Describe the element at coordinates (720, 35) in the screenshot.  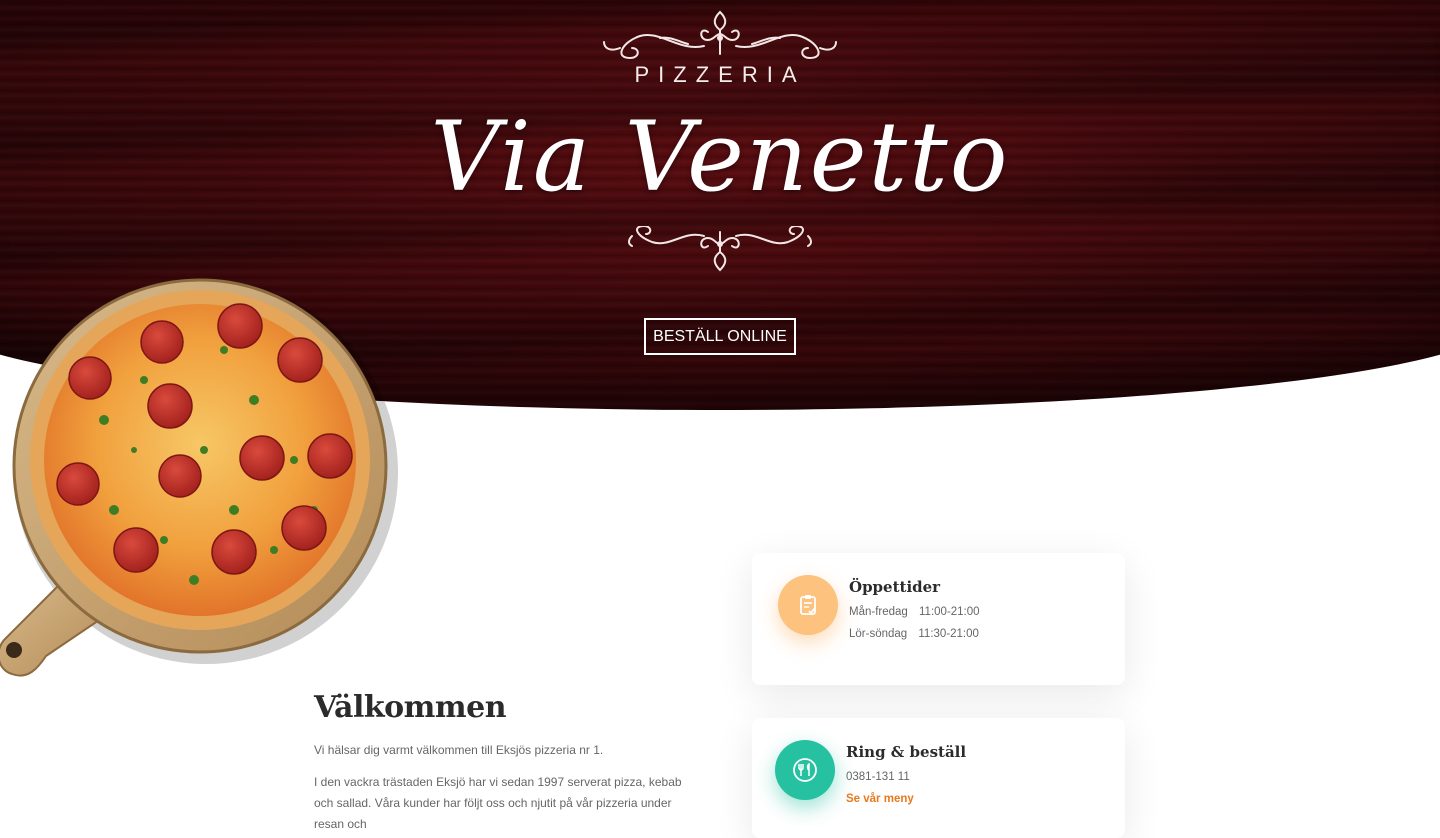
I see `ornament-top-icon` at that location.